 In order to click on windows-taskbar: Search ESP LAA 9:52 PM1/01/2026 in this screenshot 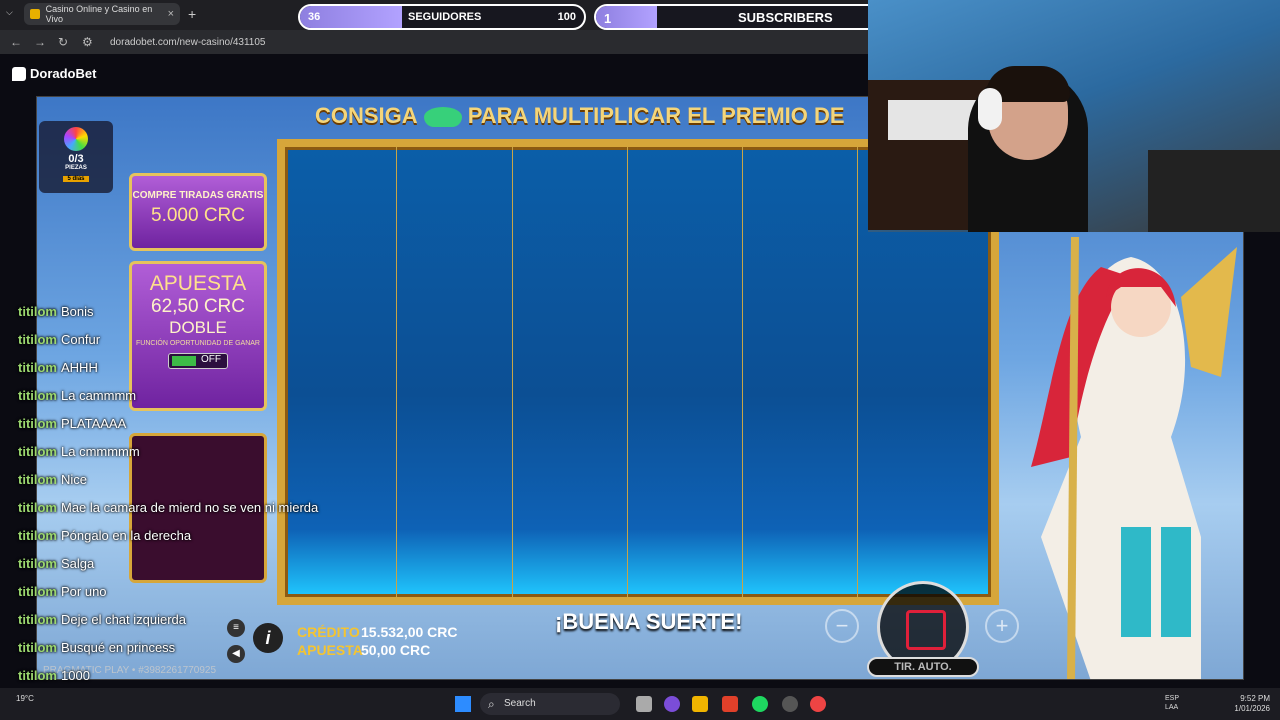, I will do `click(640, 704)`.